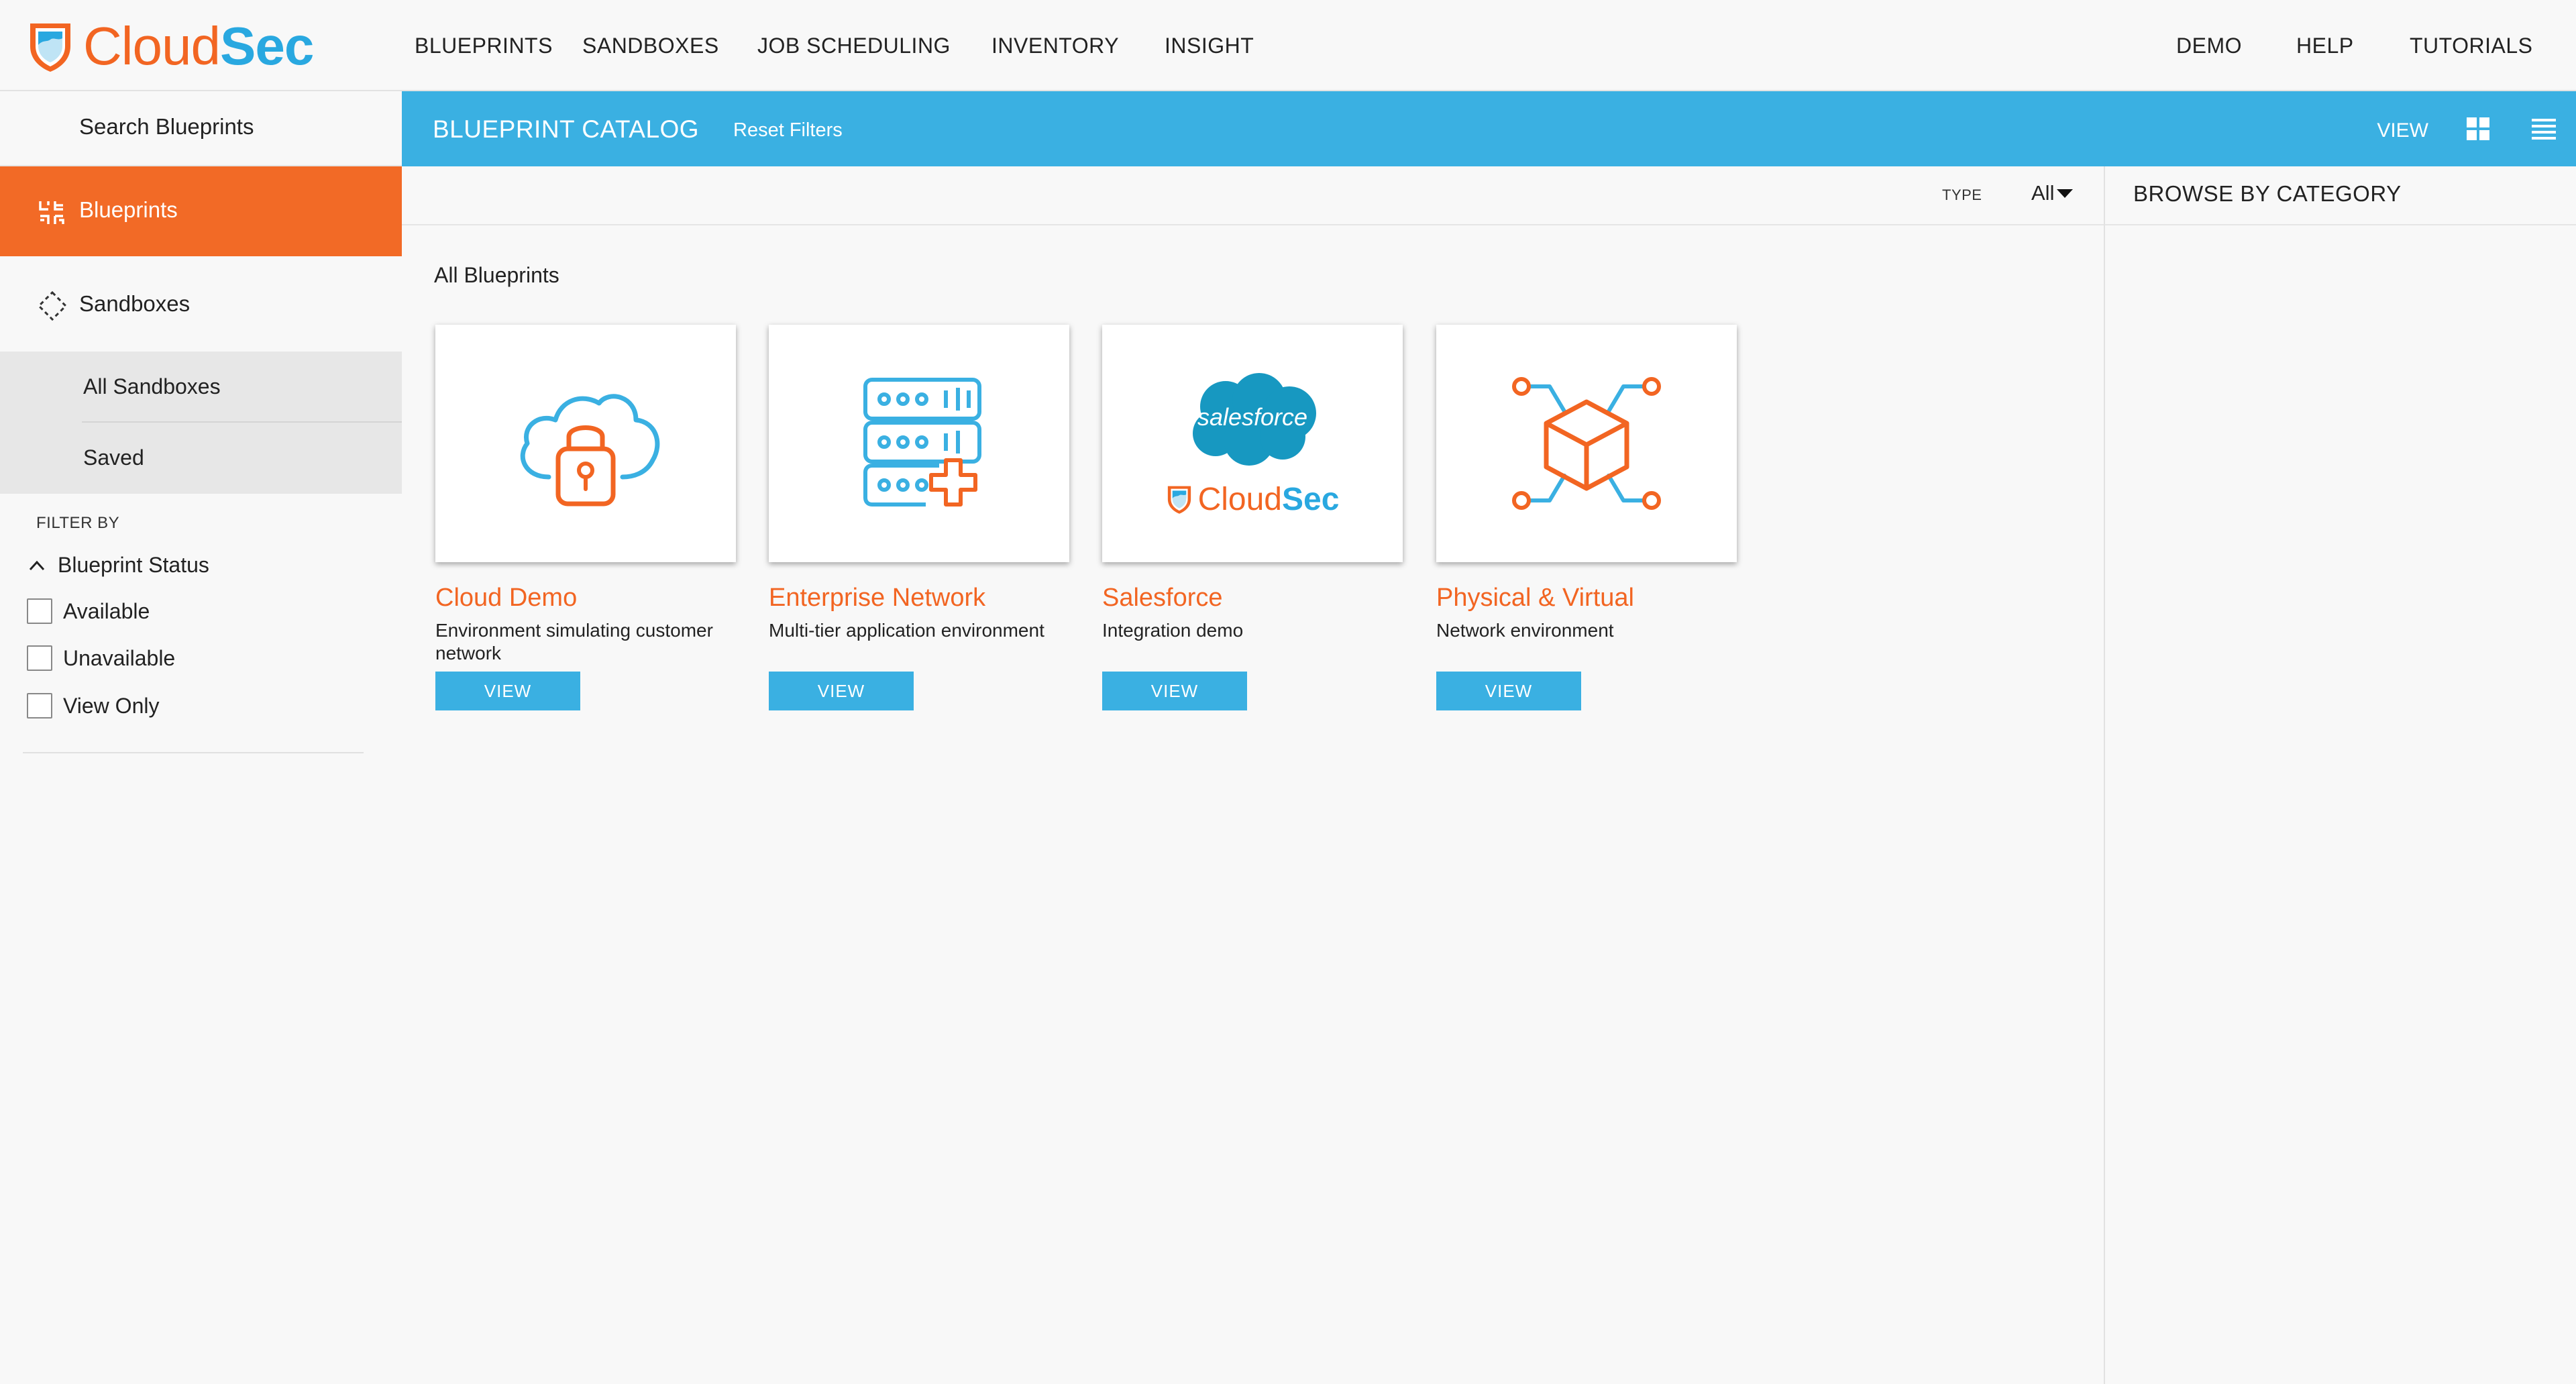  Describe the element at coordinates (574, 641) in the screenshot. I see `blueprint-card-description: Environment simulating customer network` at that location.